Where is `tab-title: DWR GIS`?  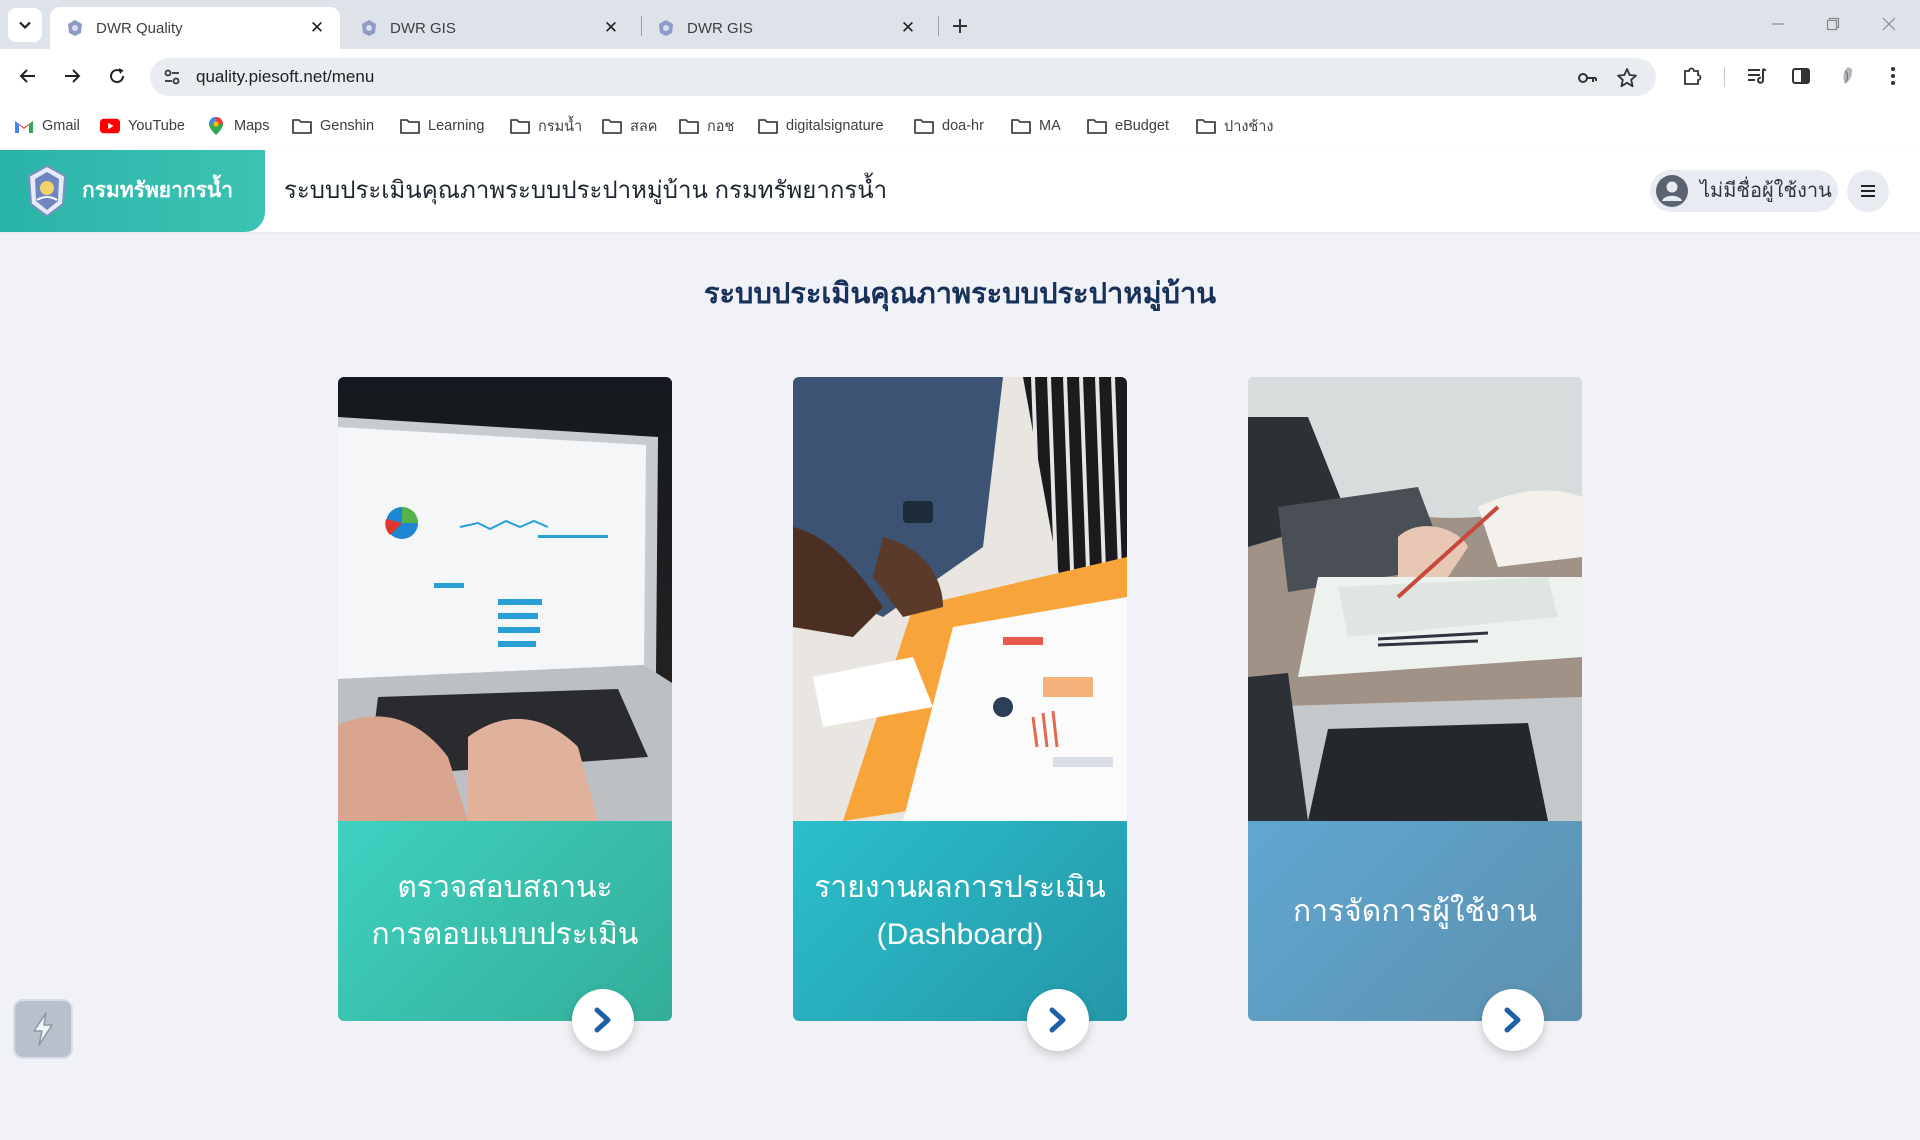 tab-title: DWR GIS is located at coordinates (423, 28).